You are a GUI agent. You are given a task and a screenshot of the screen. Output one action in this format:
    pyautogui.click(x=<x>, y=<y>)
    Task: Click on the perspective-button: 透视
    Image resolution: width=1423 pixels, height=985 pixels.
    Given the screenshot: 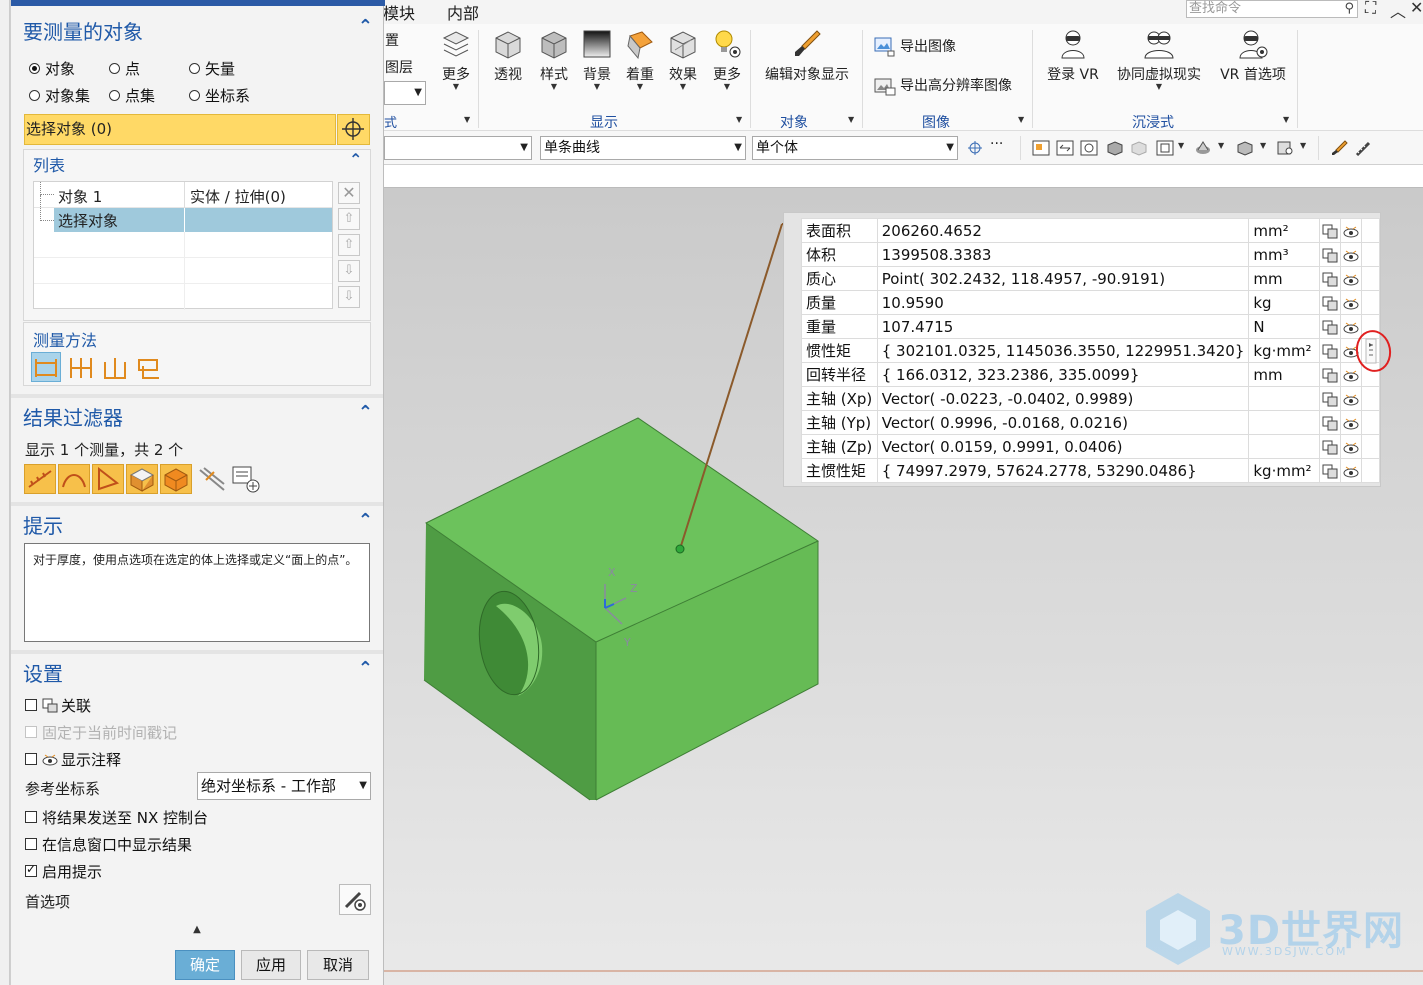 What is the action you would take?
    pyautogui.click(x=508, y=56)
    